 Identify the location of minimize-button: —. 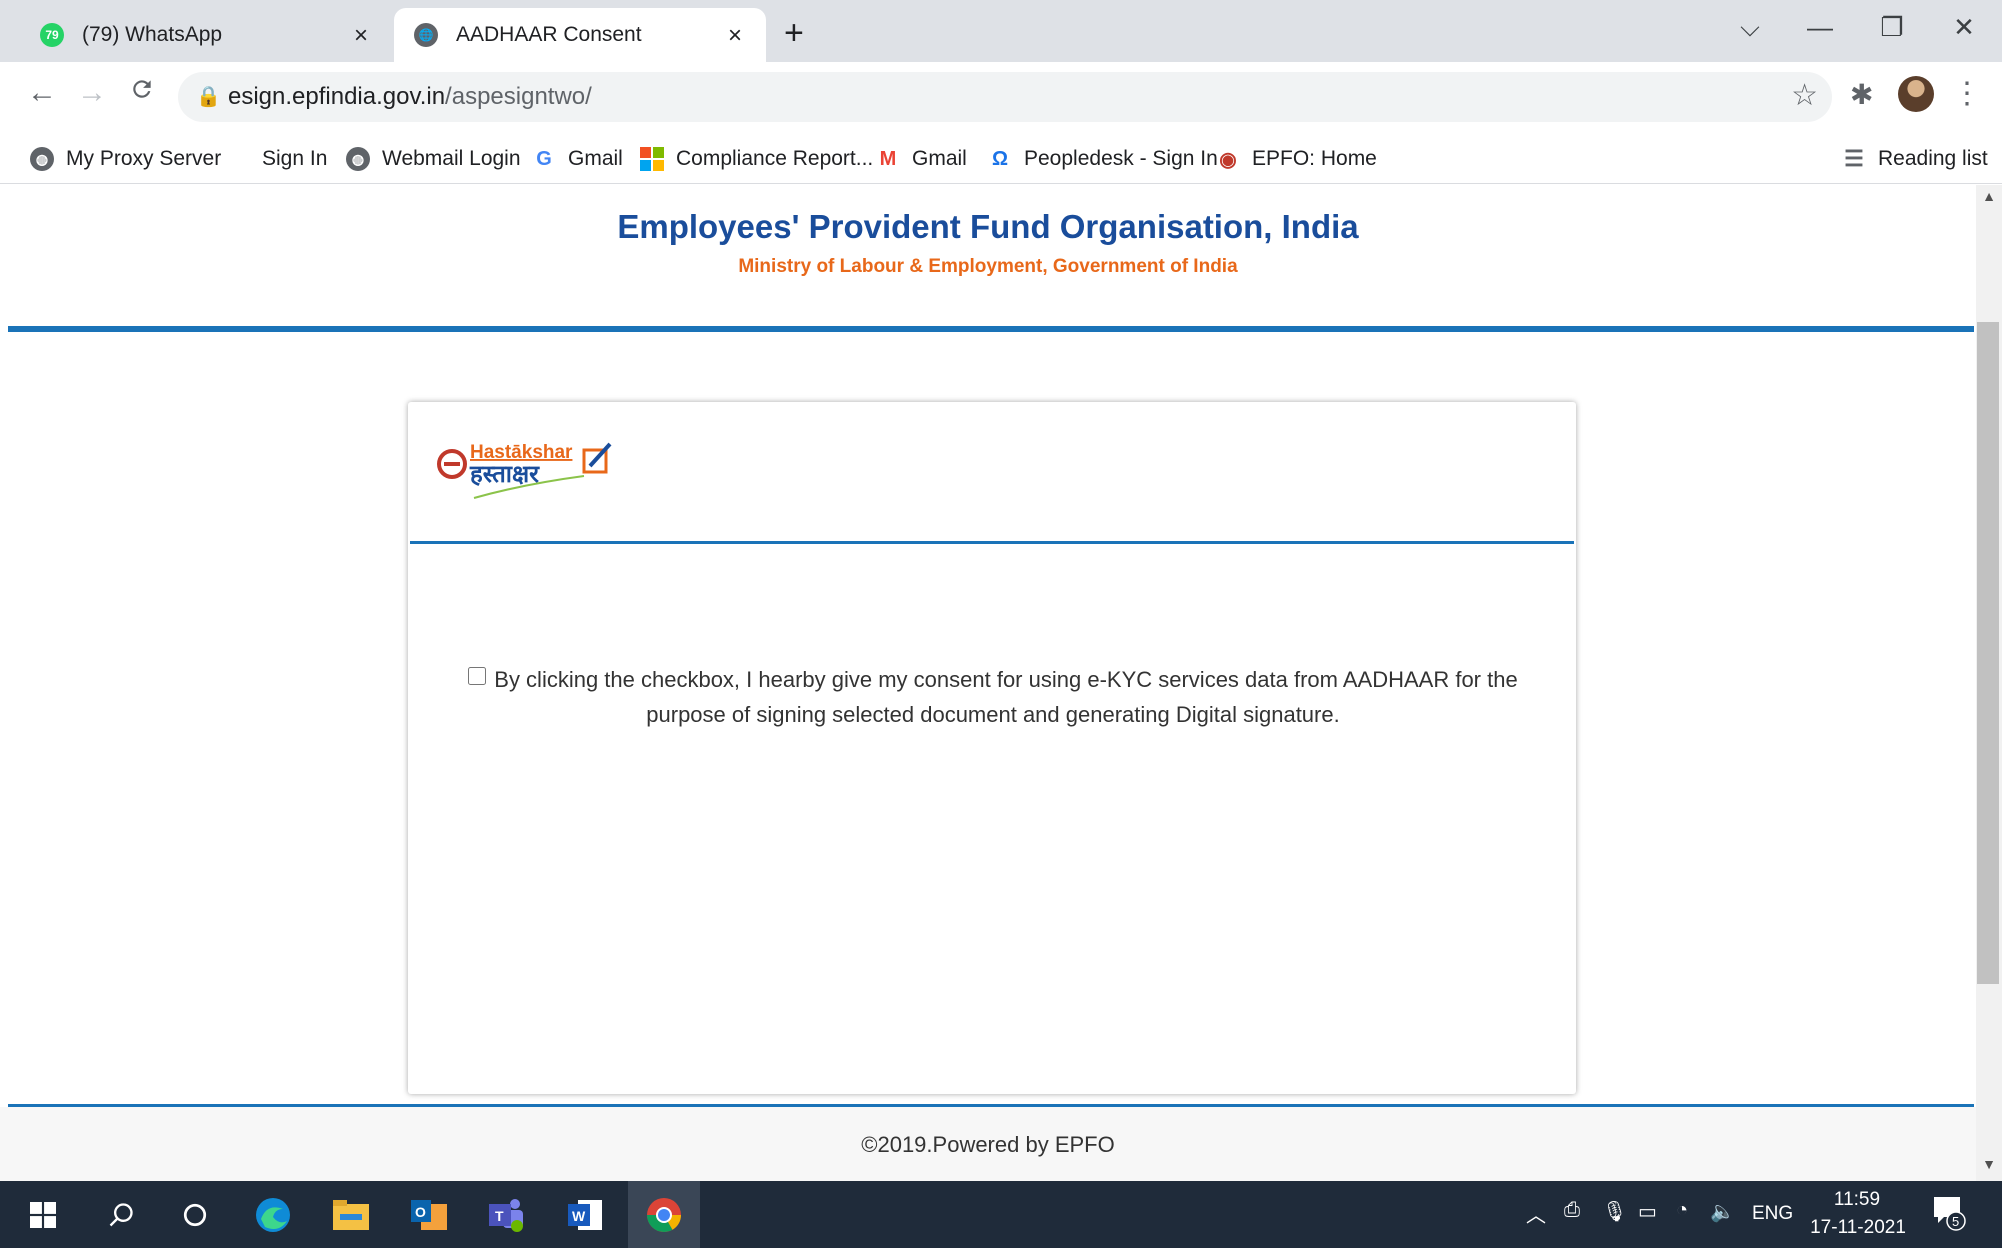
(1820, 27).